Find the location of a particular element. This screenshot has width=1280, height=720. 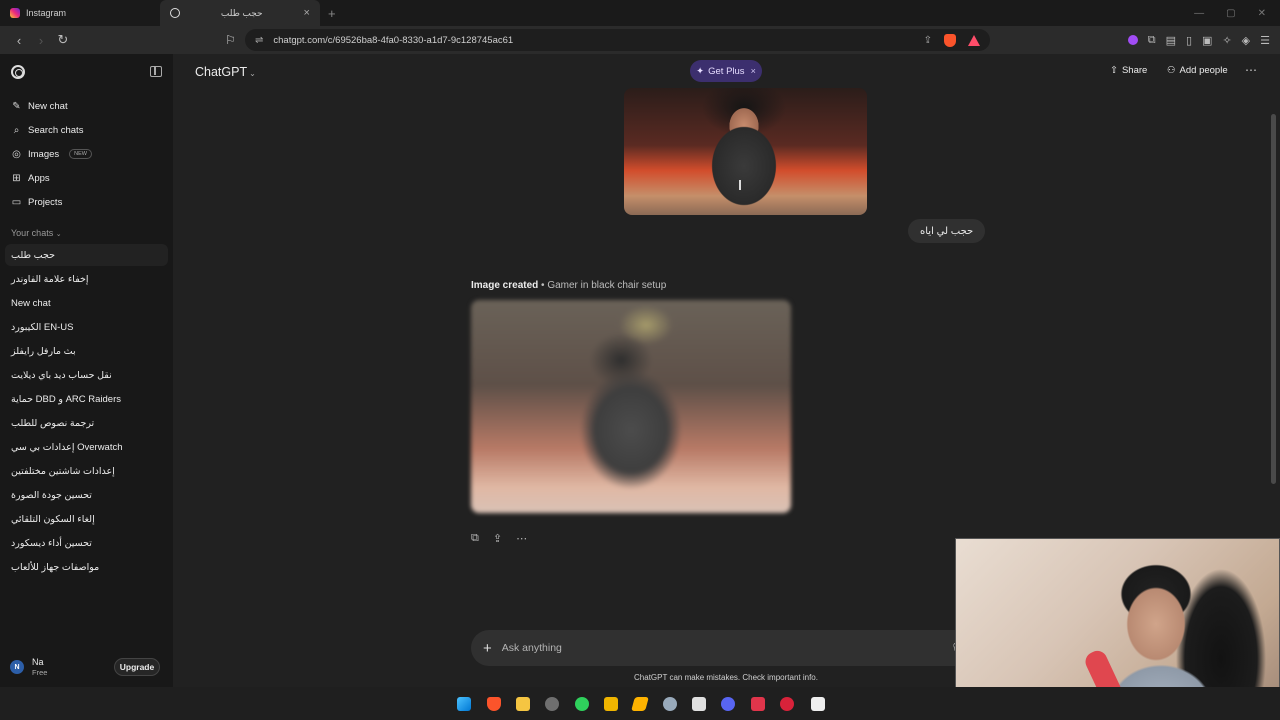

share-icon: ⇪ is located at coordinates (497, 538).